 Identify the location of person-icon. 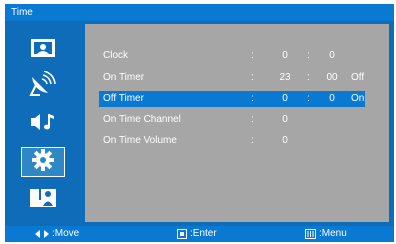
(43, 200).